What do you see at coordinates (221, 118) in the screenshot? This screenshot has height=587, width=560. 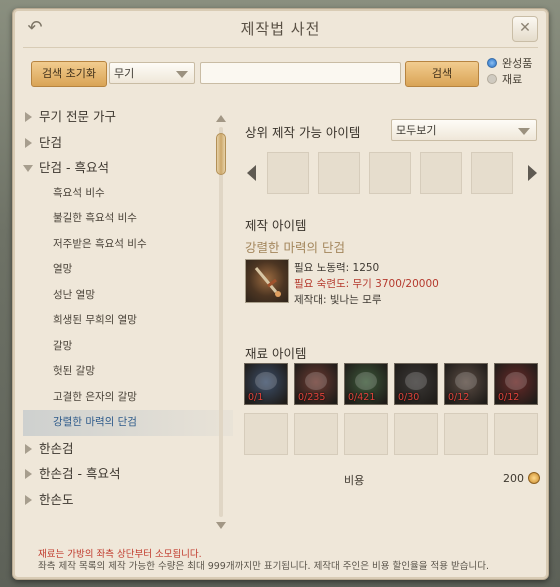 I see `scroll-up-icon` at bounding box center [221, 118].